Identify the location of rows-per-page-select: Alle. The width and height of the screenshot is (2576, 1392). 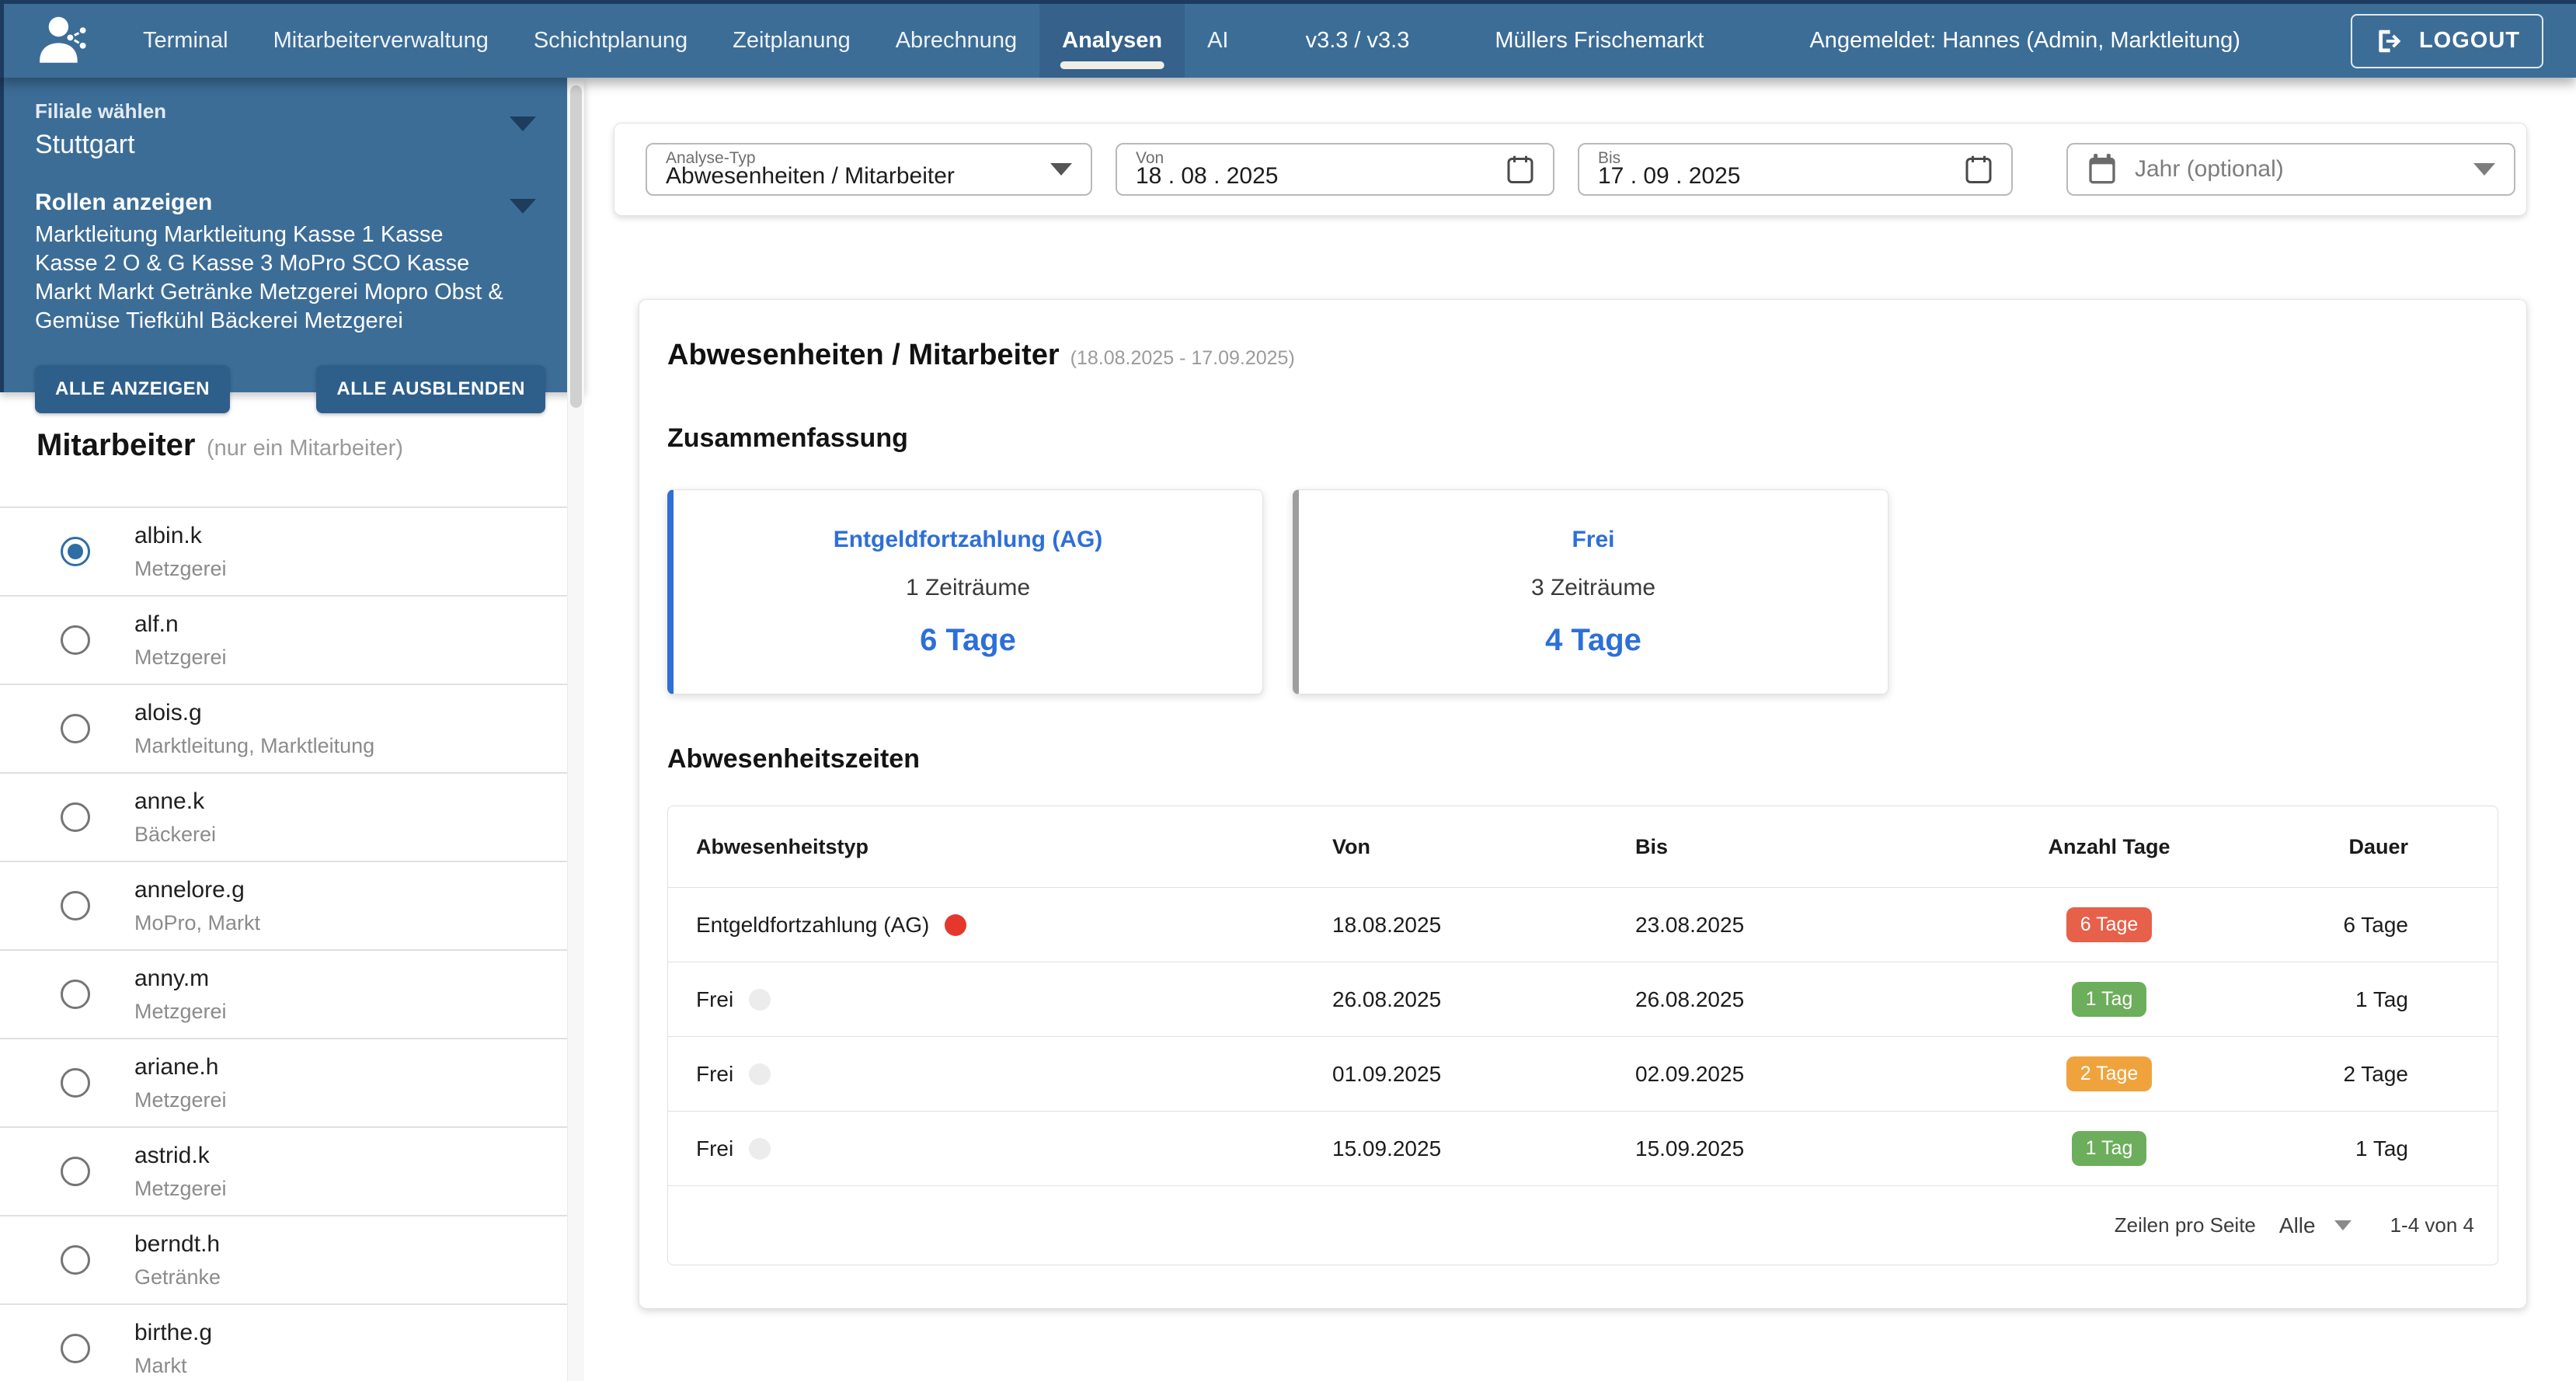
(2315, 1225).